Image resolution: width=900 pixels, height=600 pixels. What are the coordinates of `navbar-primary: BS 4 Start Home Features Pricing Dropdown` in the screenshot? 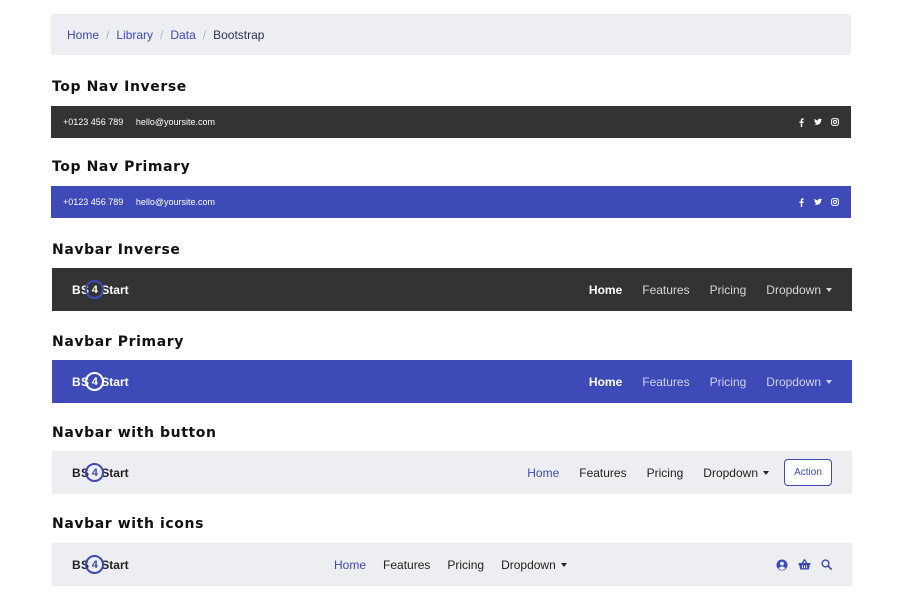 It's located at (452, 381).